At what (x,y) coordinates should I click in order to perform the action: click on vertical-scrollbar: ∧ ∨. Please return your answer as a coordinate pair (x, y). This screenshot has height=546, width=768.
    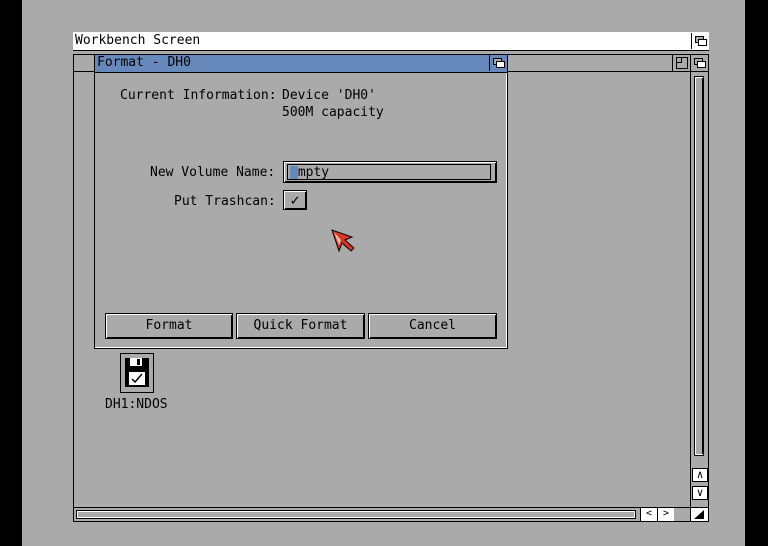
    Looking at the image, I should click on (699, 296).